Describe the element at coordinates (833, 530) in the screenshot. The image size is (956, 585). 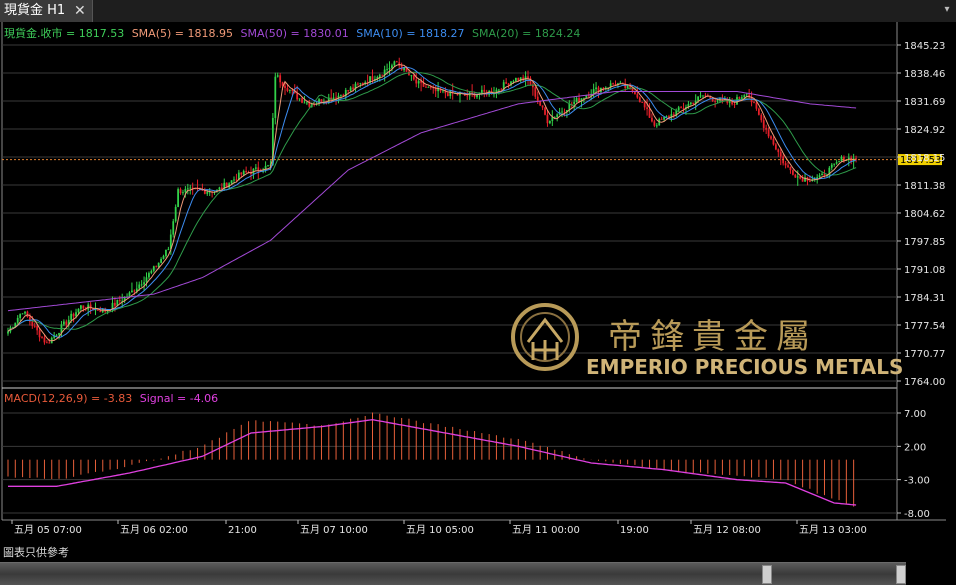
I see `time-tick-label: 五月 13 03:00` at that location.